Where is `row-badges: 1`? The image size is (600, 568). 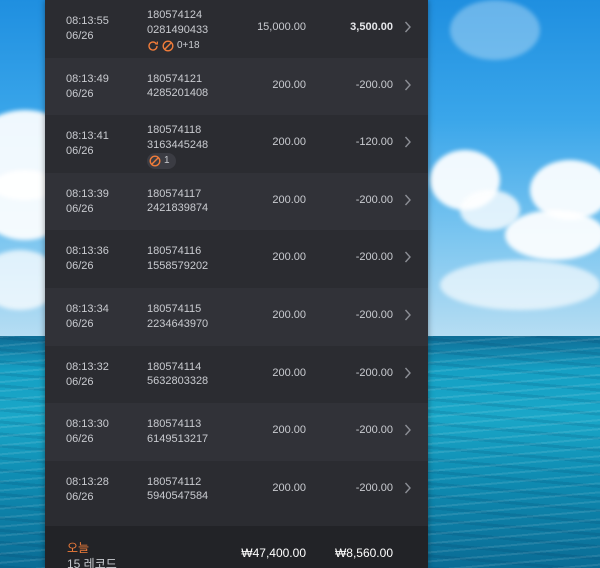 row-badges: 1 is located at coordinates (177, 161).